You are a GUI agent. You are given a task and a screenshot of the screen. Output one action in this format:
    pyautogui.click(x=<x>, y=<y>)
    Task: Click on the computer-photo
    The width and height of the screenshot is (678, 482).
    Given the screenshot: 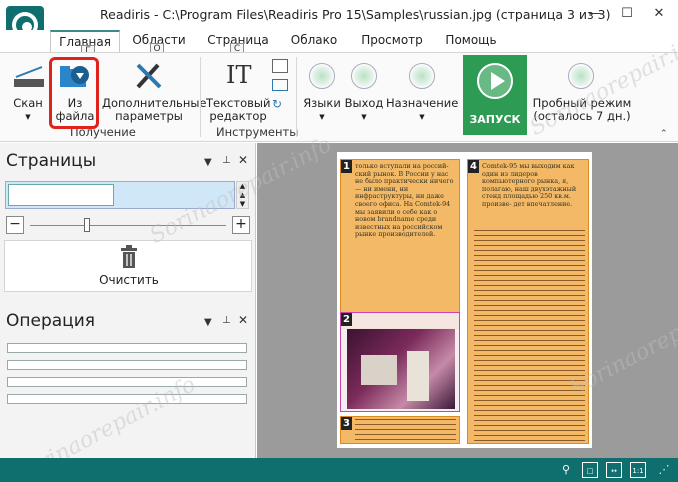 What is the action you would take?
    pyautogui.click(x=401, y=369)
    